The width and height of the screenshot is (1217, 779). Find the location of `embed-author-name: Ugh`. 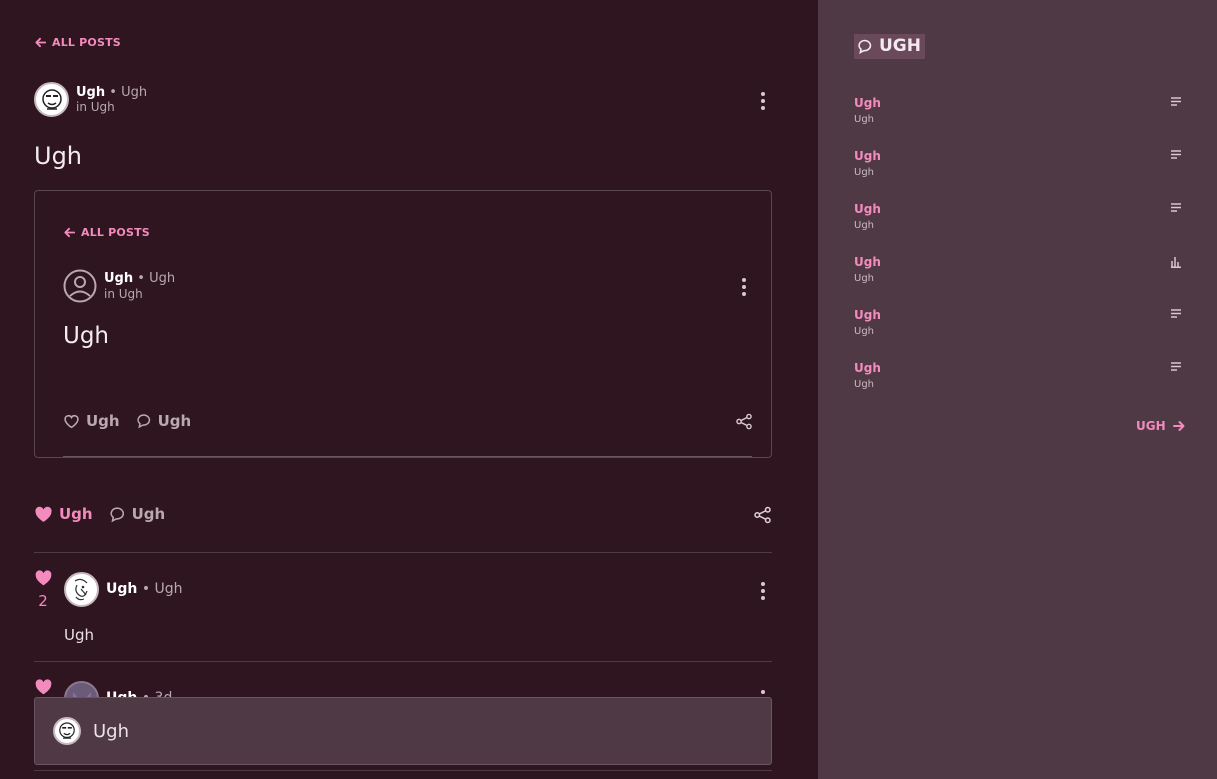

embed-author-name: Ugh is located at coordinates (118, 278).